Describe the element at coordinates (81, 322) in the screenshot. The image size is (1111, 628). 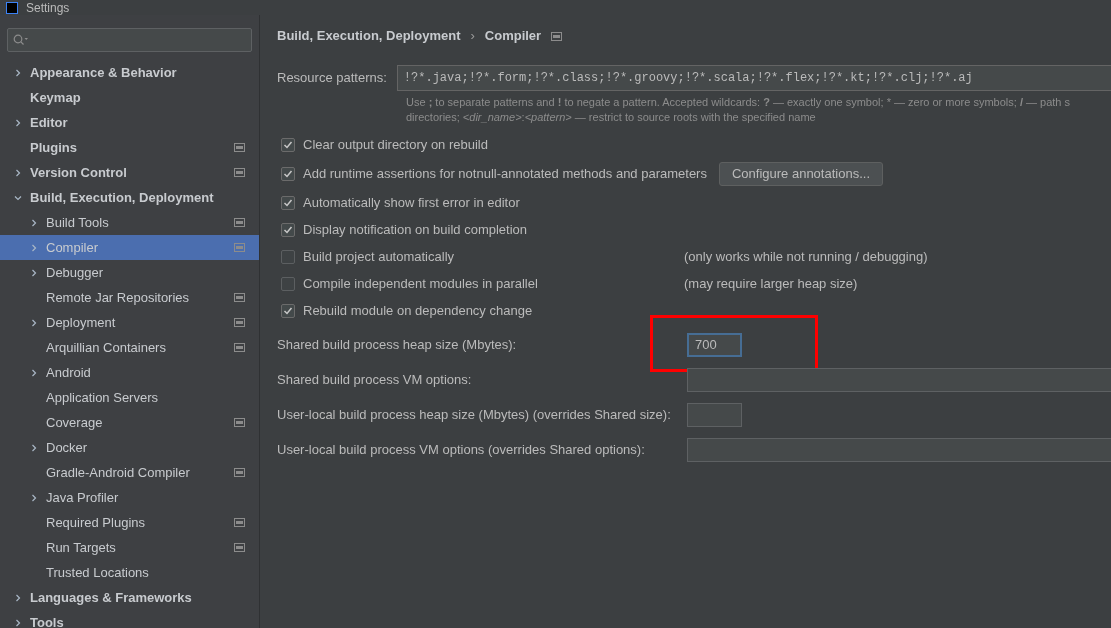
I see `sidebar-item-label: Deployment` at that location.